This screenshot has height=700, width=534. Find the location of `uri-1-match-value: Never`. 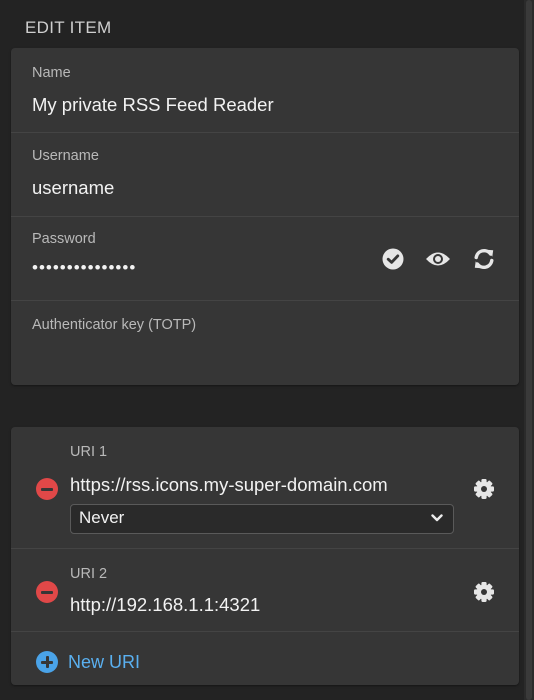

uri-1-match-value: Never is located at coordinates (102, 517).